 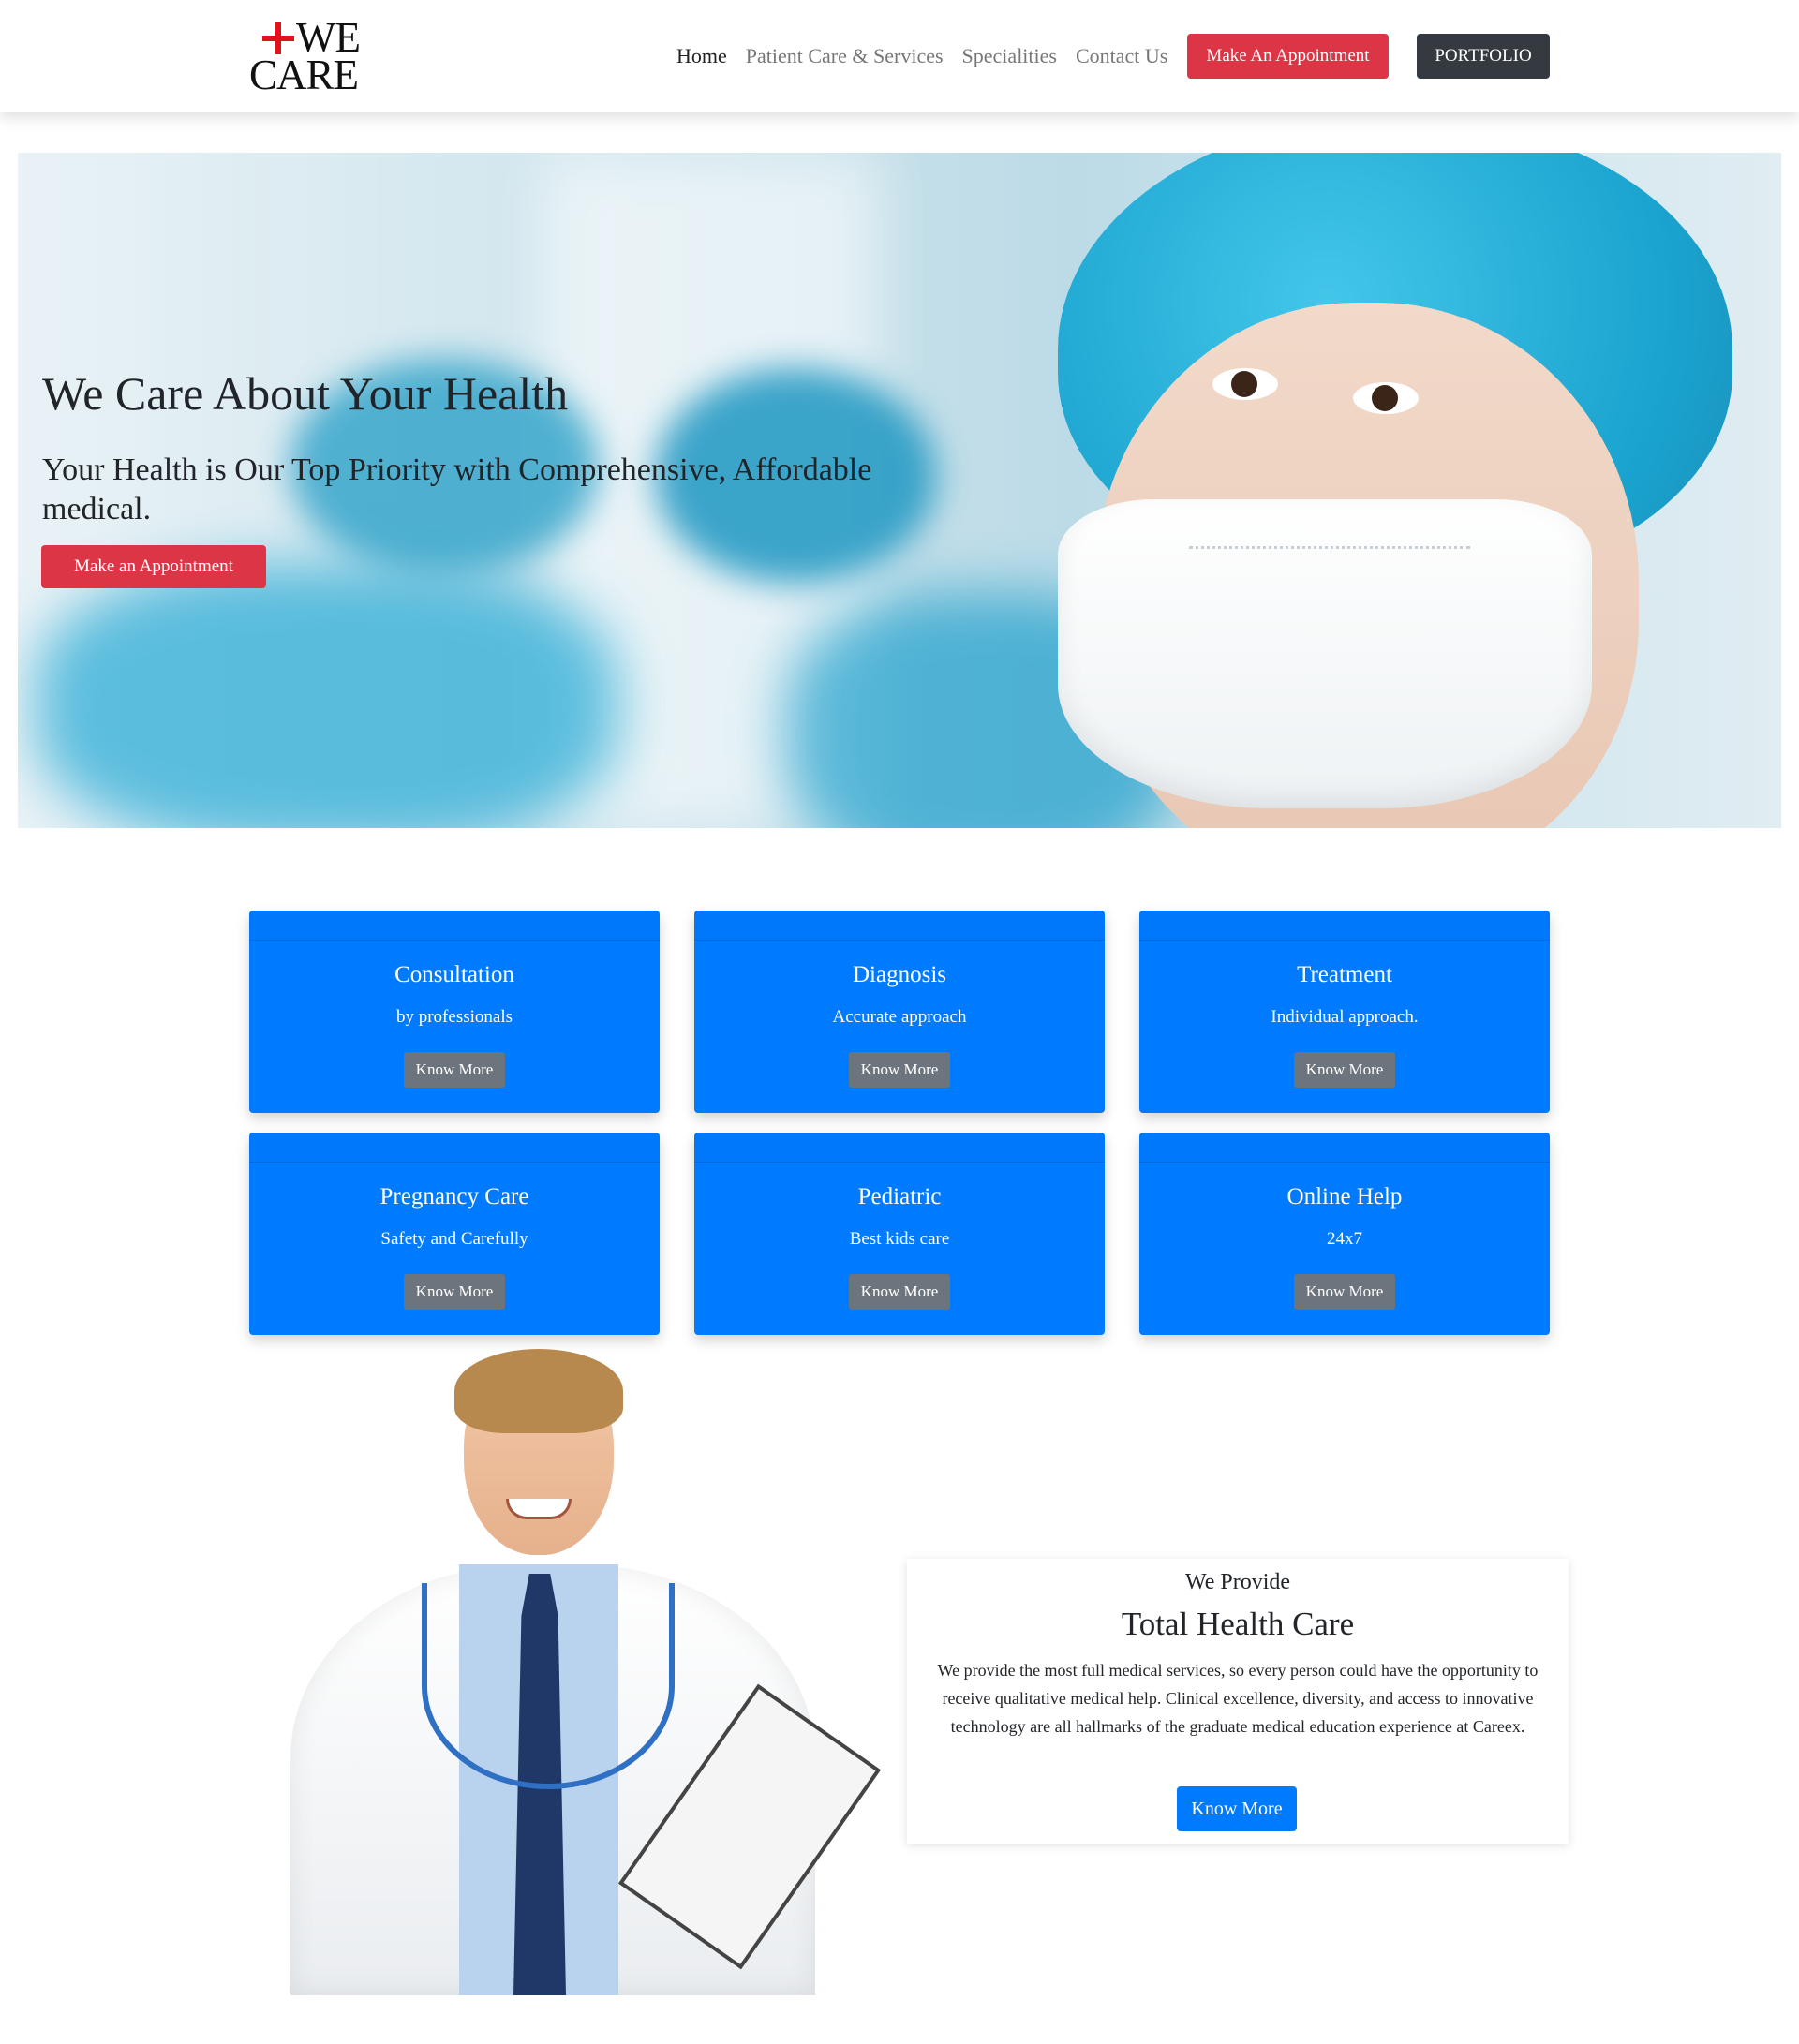 I want to click on doctor-smile, so click(x=539, y=1509).